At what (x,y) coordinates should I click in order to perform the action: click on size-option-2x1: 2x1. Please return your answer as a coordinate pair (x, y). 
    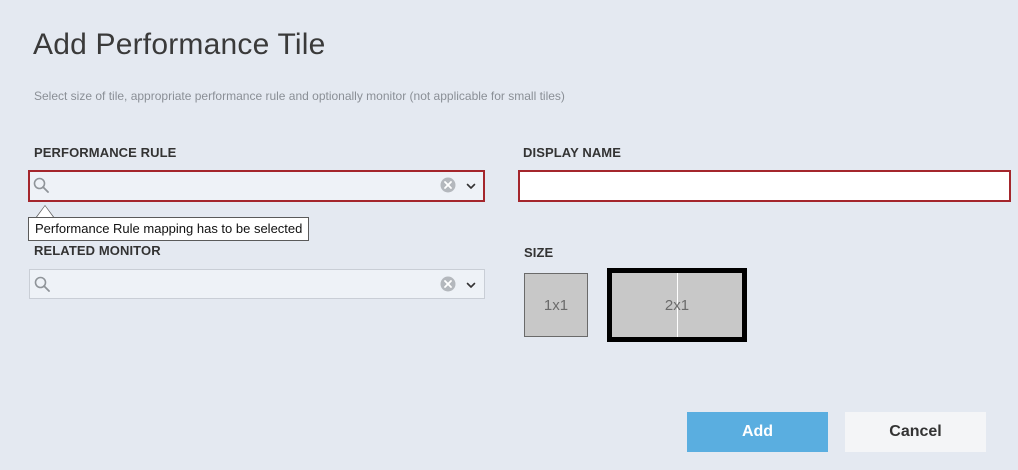
    Looking at the image, I should click on (677, 305).